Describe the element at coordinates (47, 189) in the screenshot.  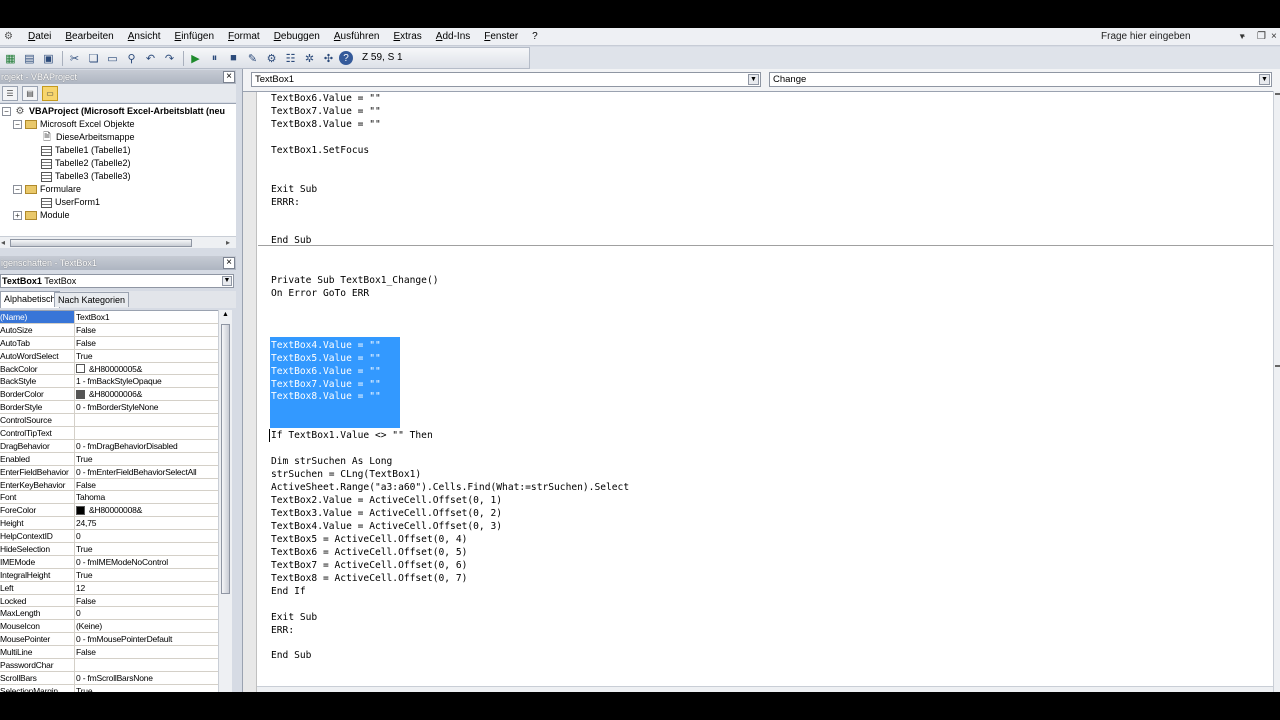
I see `tree-item-formulare: − Formulare` at that location.